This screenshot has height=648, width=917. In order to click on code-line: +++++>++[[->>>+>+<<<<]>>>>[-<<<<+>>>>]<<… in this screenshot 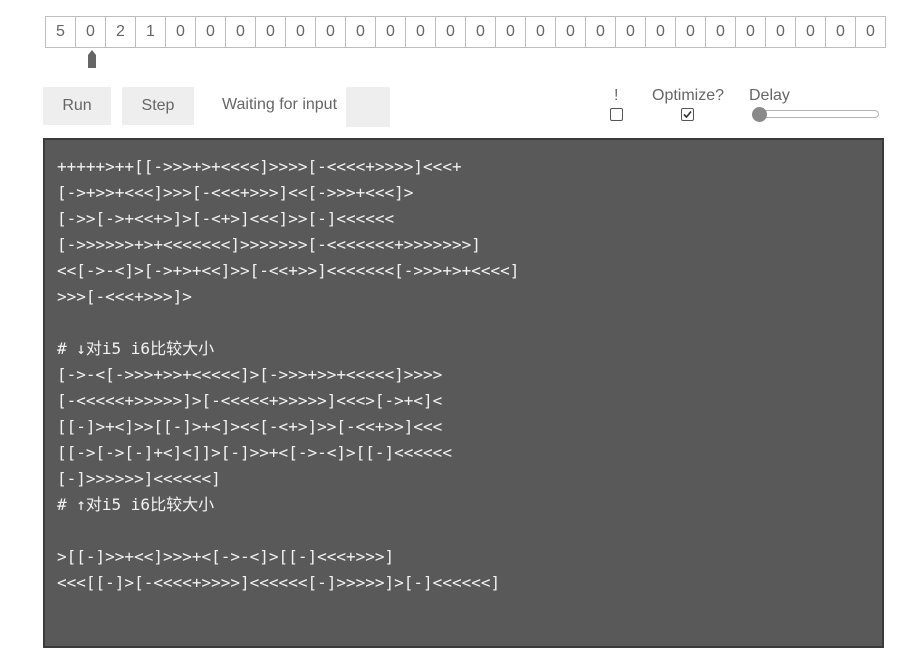, I will do `click(259, 166)`.